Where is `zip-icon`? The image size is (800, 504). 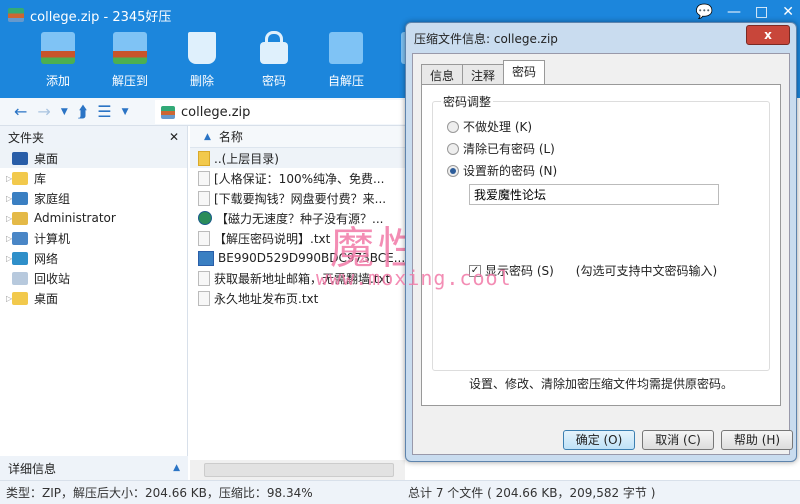
zip-icon is located at coordinates (168, 112).